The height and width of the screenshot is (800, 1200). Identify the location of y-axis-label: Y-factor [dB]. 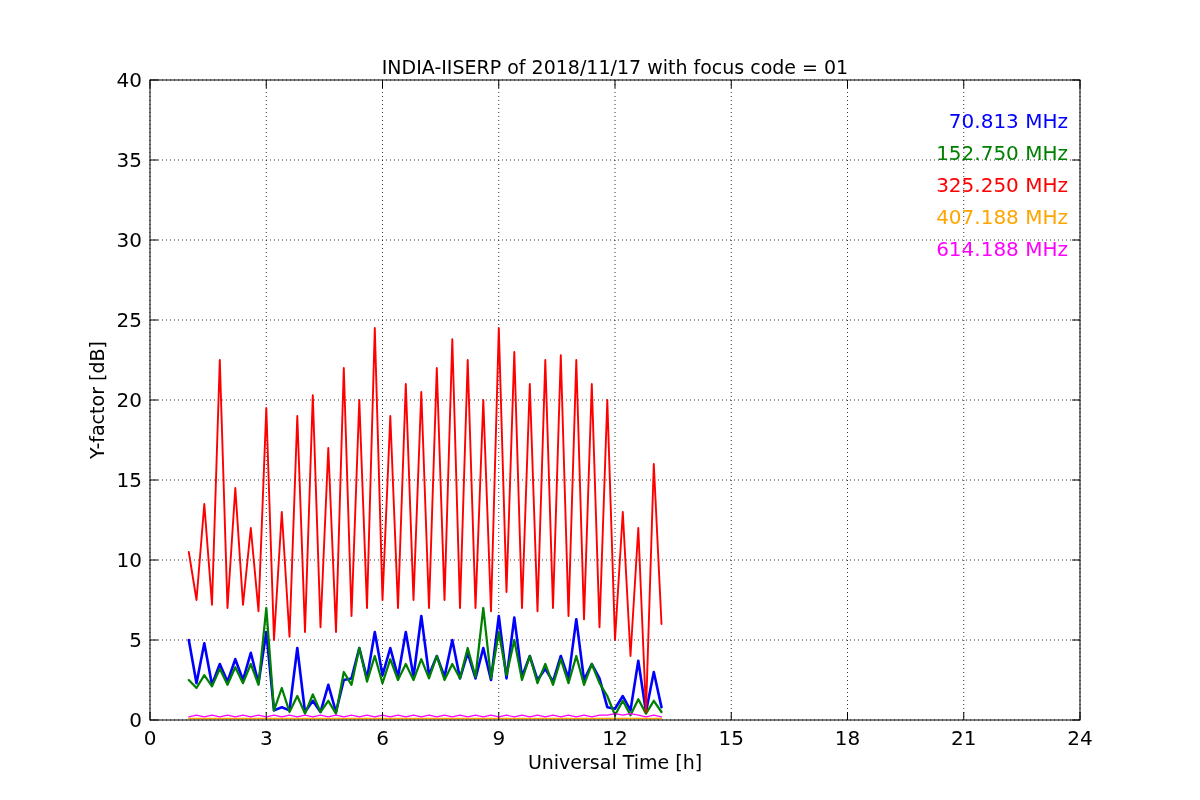
(97, 400).